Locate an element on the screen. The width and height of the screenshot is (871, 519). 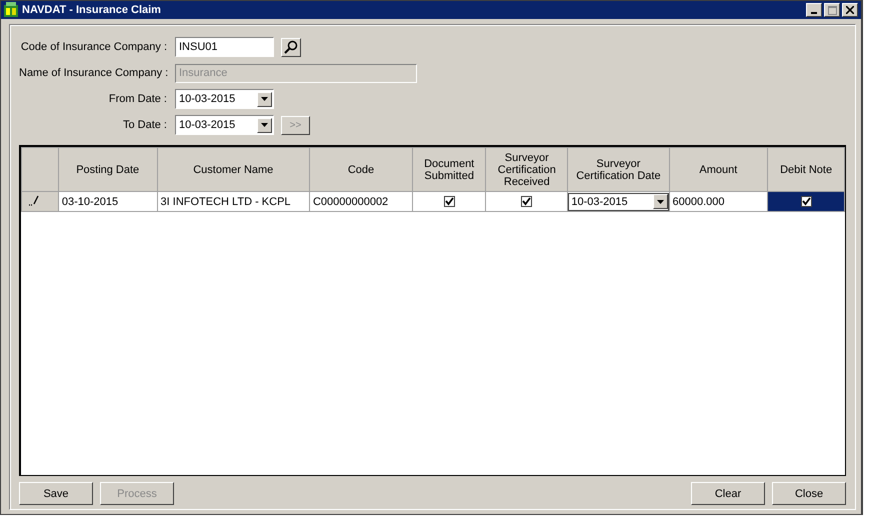
column-header: Document Submitted is located at coordinates (449, 170).